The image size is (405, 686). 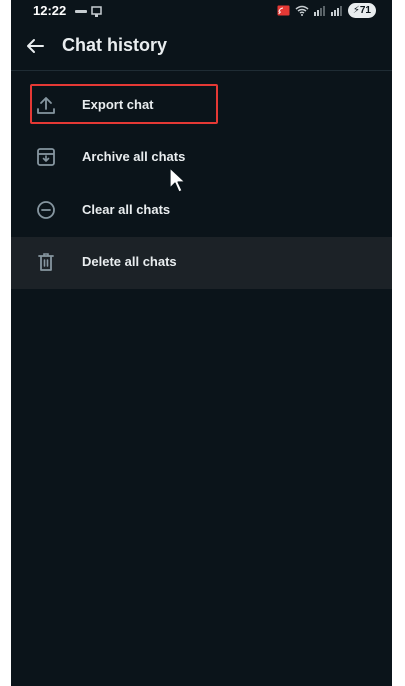 I want to click on cast-icon, so click(x=283, y=10).